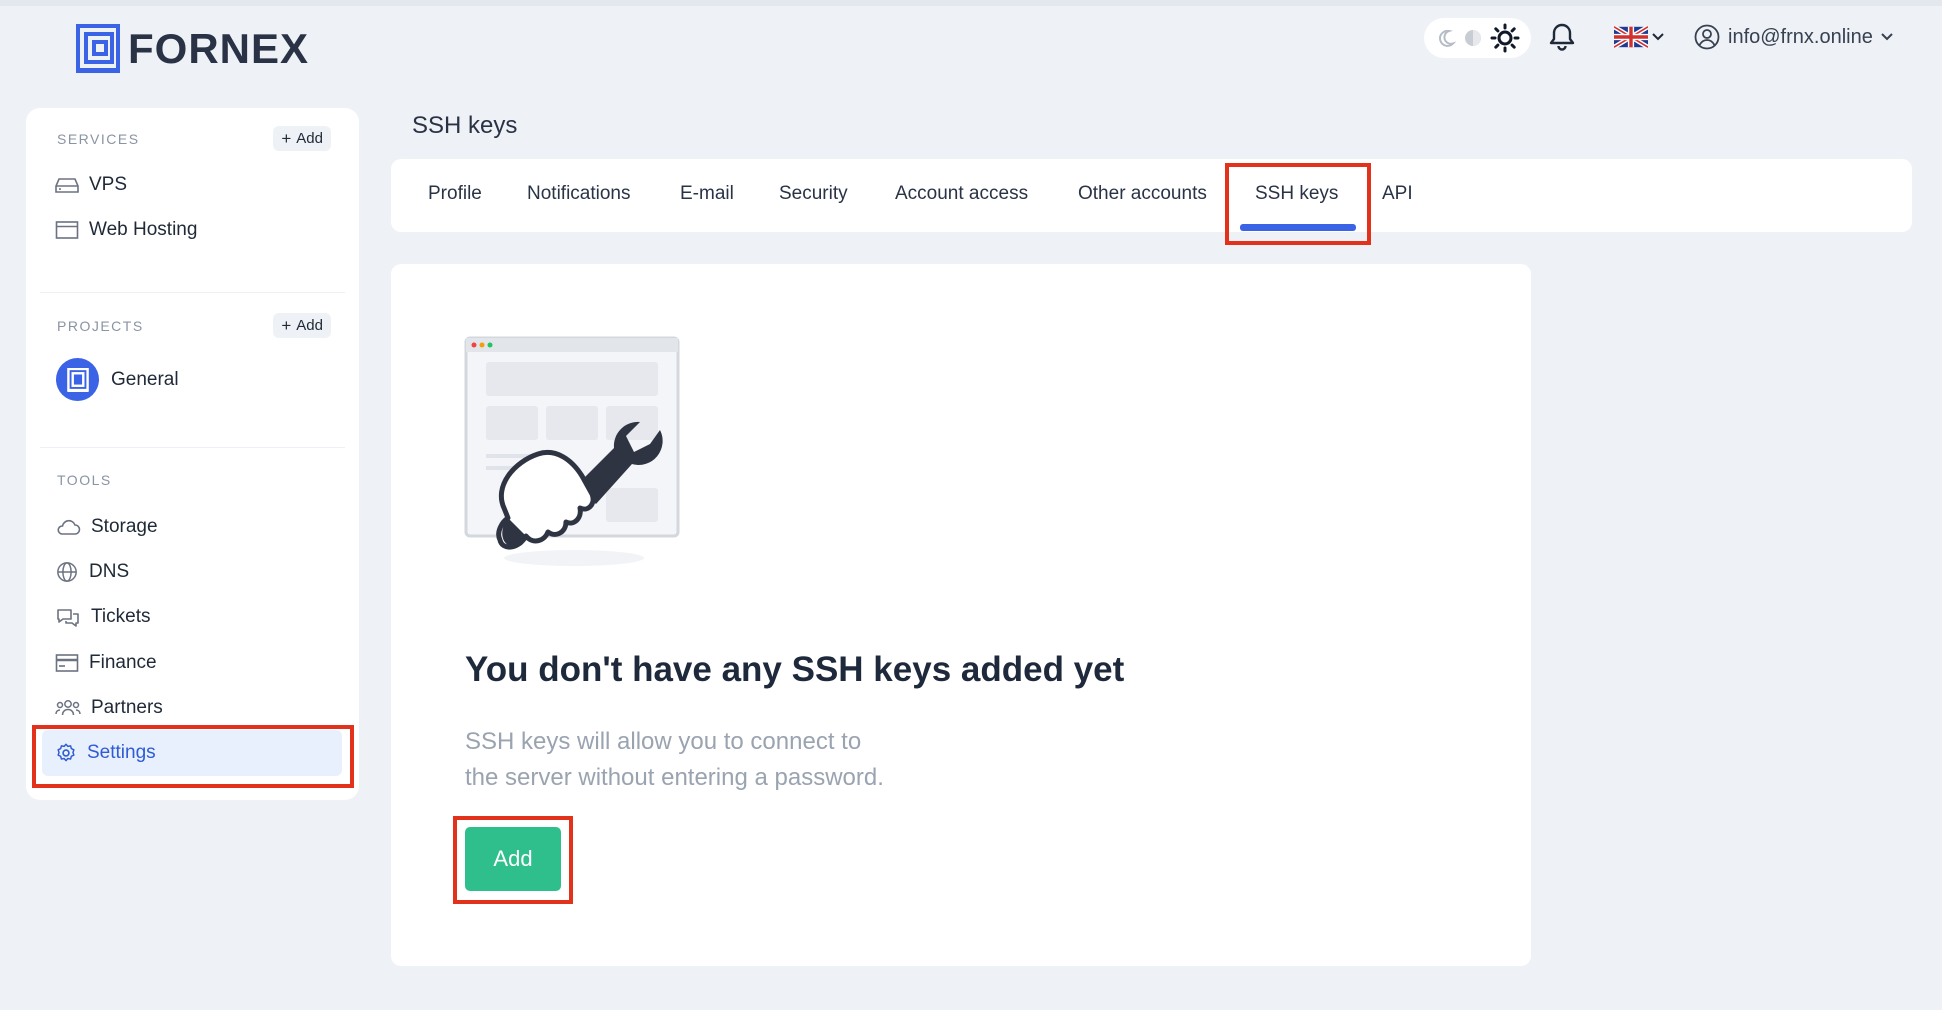  What do you see at coordinates (1800, 36) in the screenshot?
I see `user-email: info@frnx.online` at bounding box center [1800, 36].